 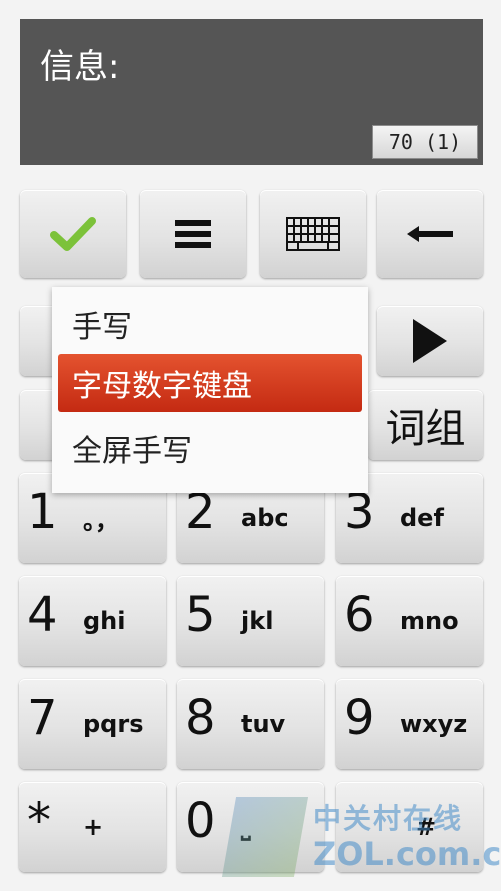 I want to click on key-letters: wxyz, so click(x=434, y=724).